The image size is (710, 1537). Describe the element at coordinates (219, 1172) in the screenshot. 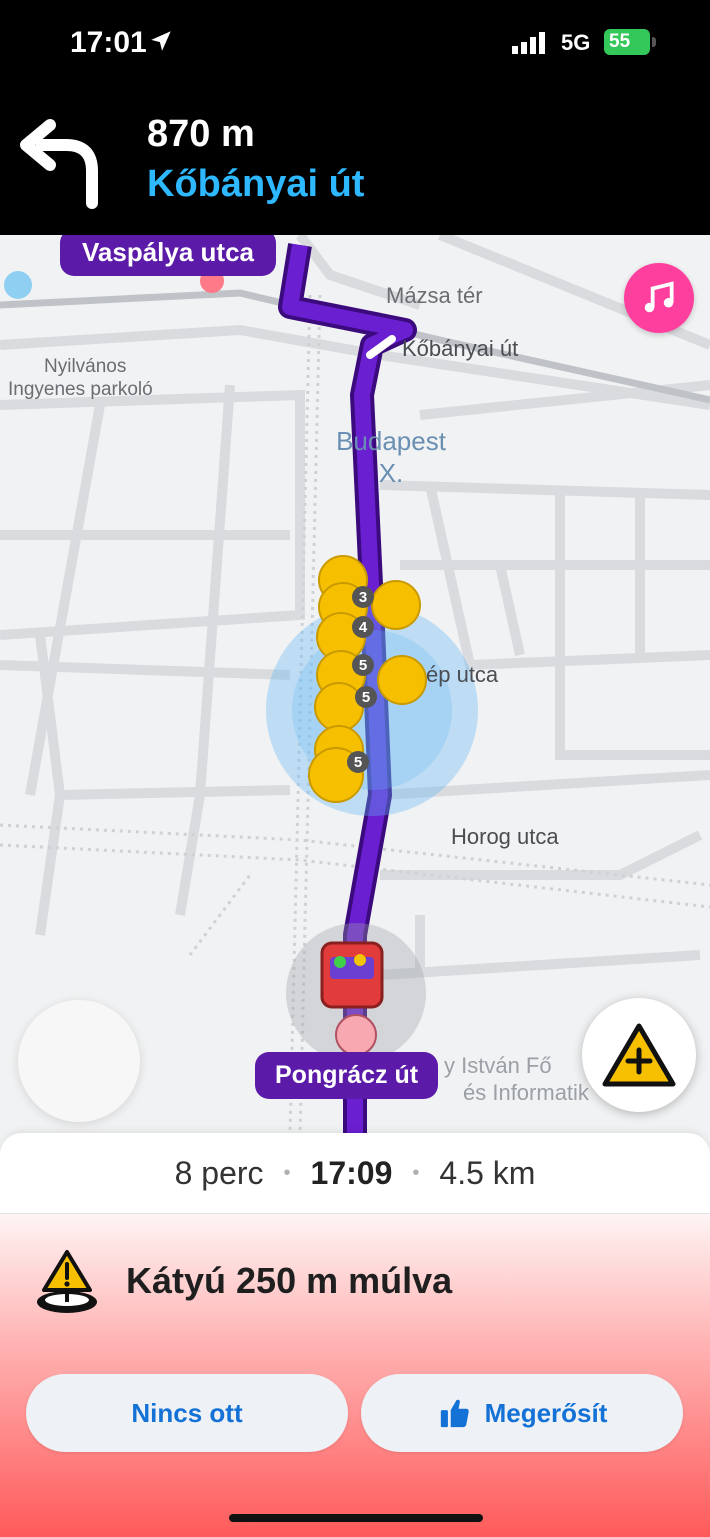

I see `trip-duration: 8 perc` at that location.